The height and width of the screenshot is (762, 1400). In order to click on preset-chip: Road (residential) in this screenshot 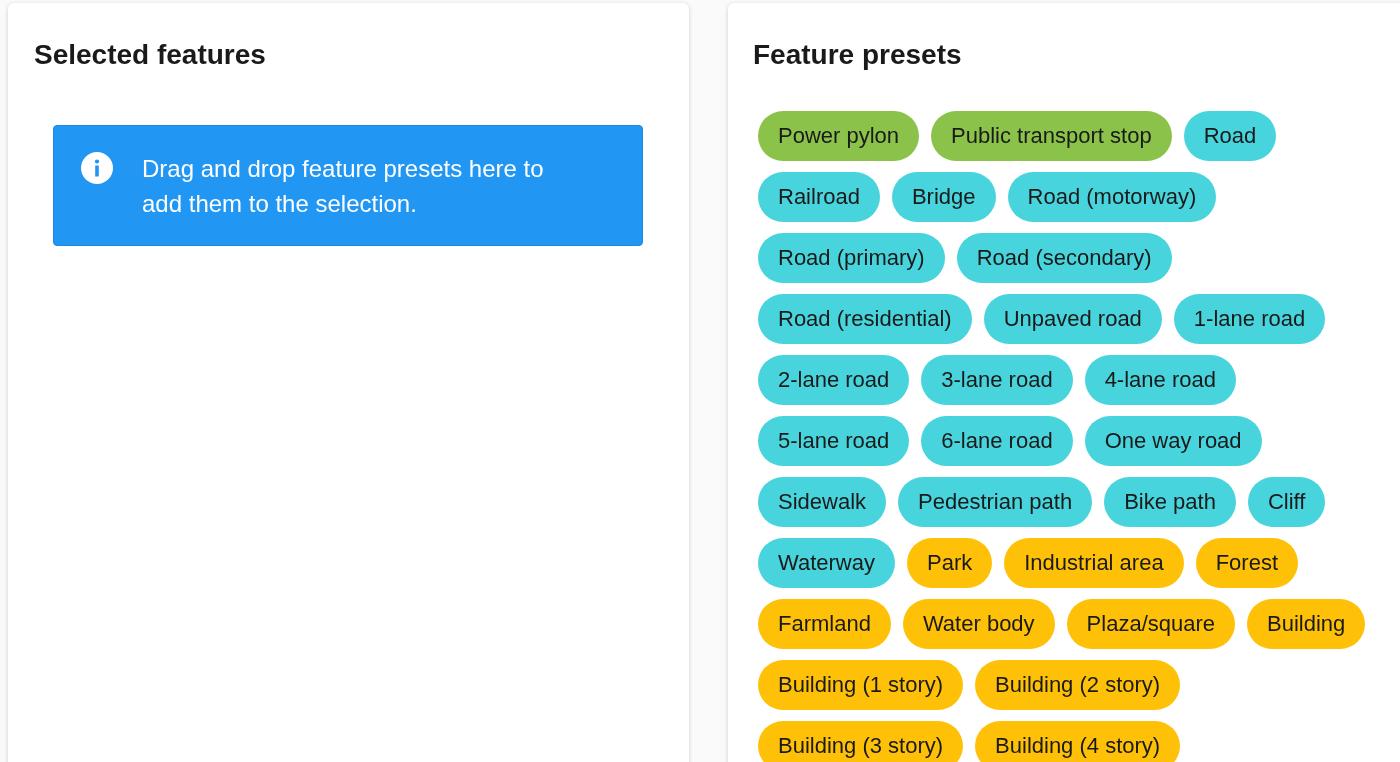, I will do `click(865, 319)`.